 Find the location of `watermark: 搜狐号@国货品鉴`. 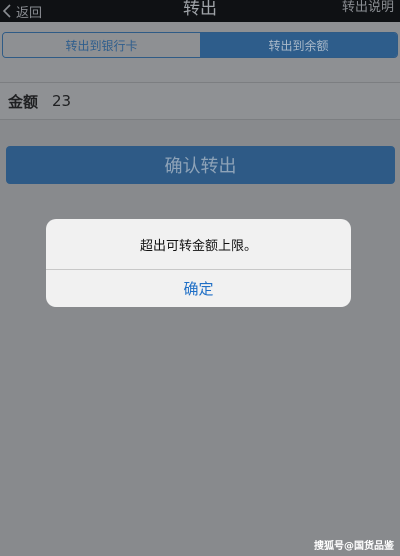

watermark: 搜狐号@国货品鉴 is located at coordinates (354, 546).